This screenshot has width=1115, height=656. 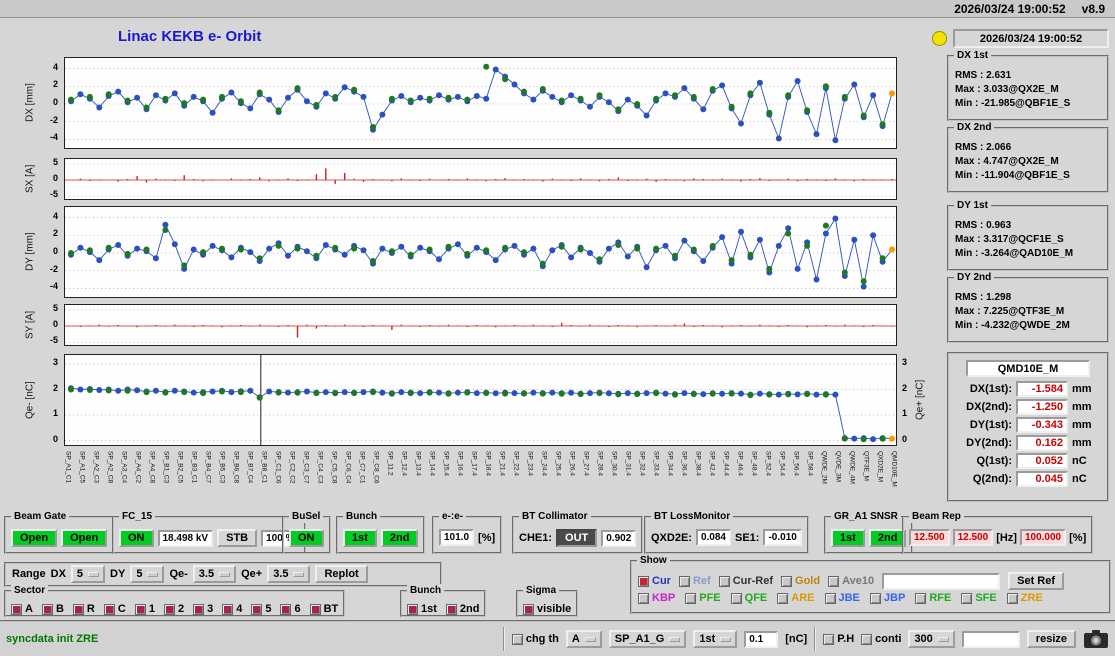 What do you see at coordinates (22, 609) in the screenshot?
I see `sector-checkbox: A` at bounding box center [22, 609].